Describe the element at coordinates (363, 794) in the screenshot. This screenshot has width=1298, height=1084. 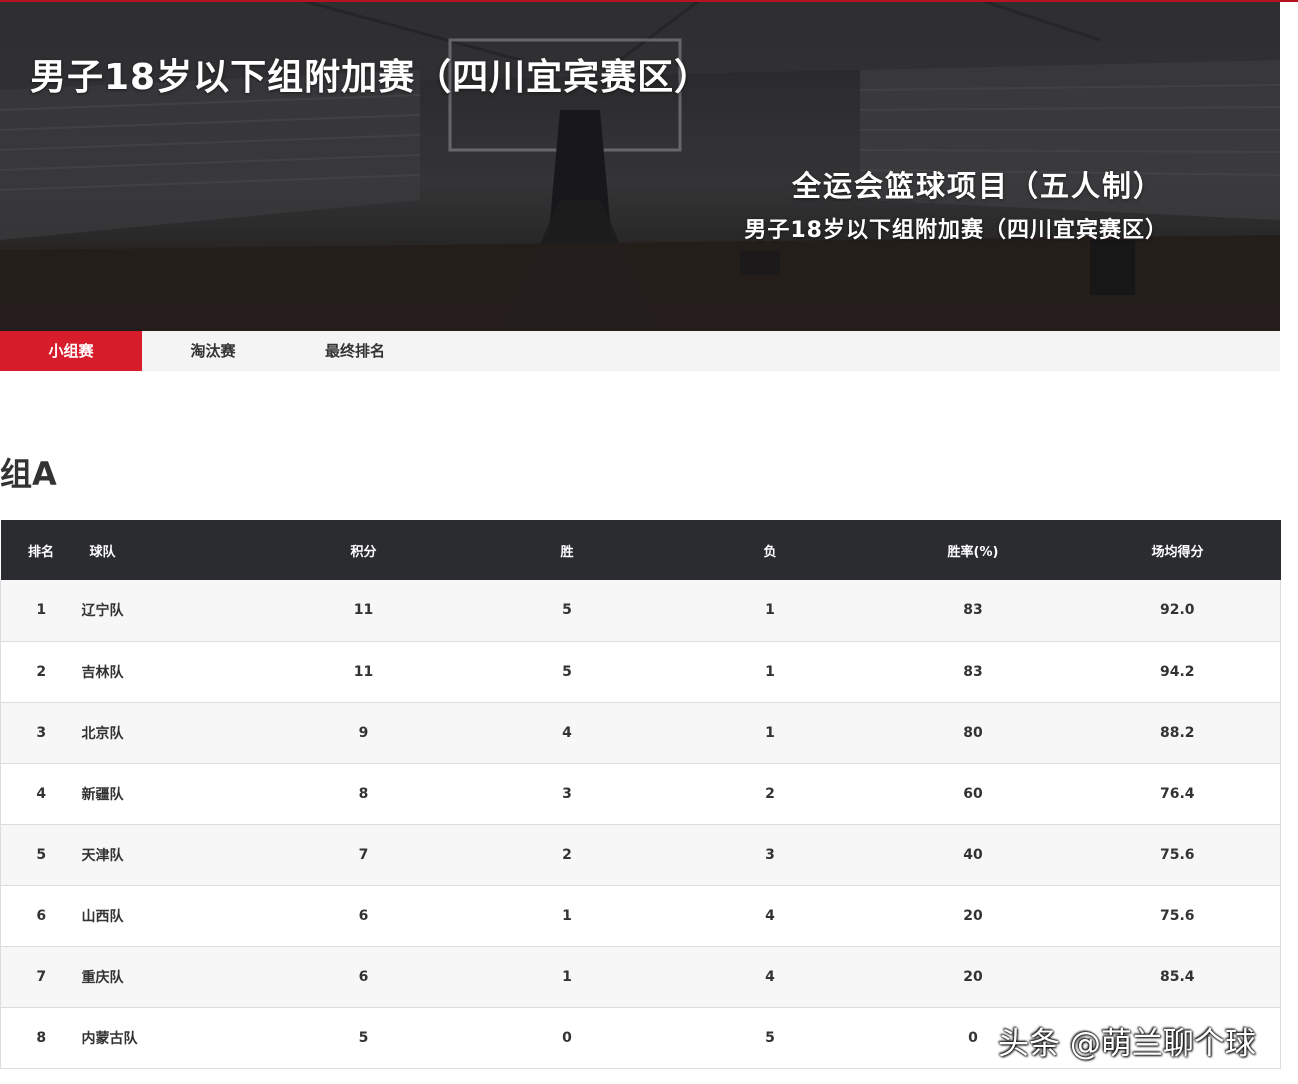
I see `cell-points: 8` at that location.